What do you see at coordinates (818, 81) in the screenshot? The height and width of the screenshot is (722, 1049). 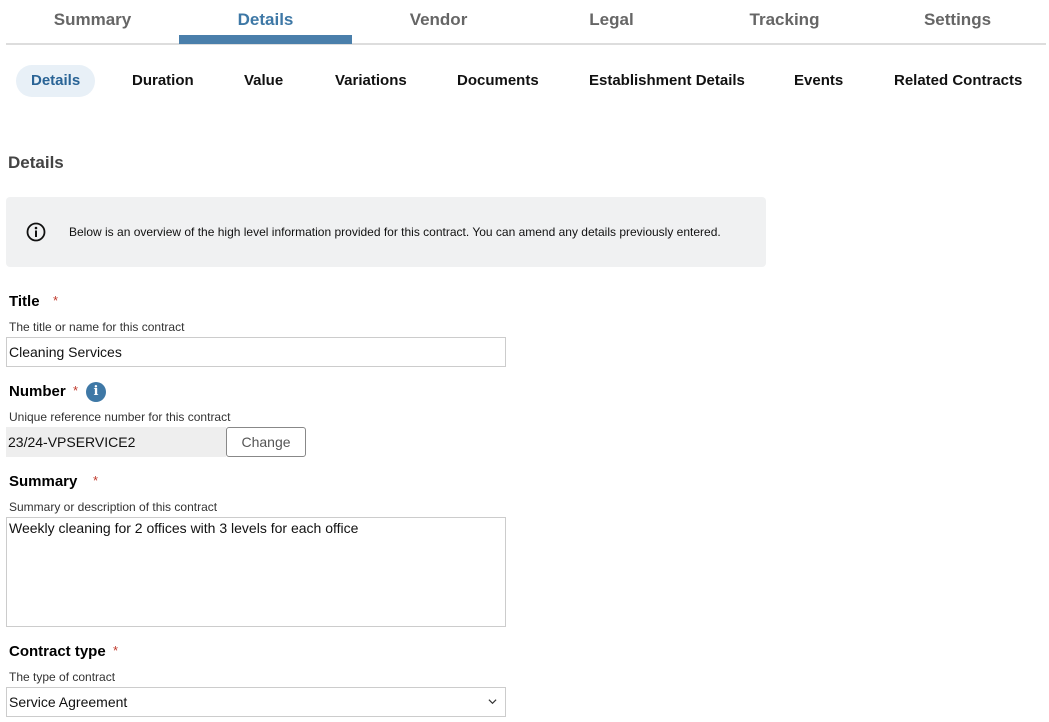 I see `subtab-events: Events` at bounding box center [818, 81].